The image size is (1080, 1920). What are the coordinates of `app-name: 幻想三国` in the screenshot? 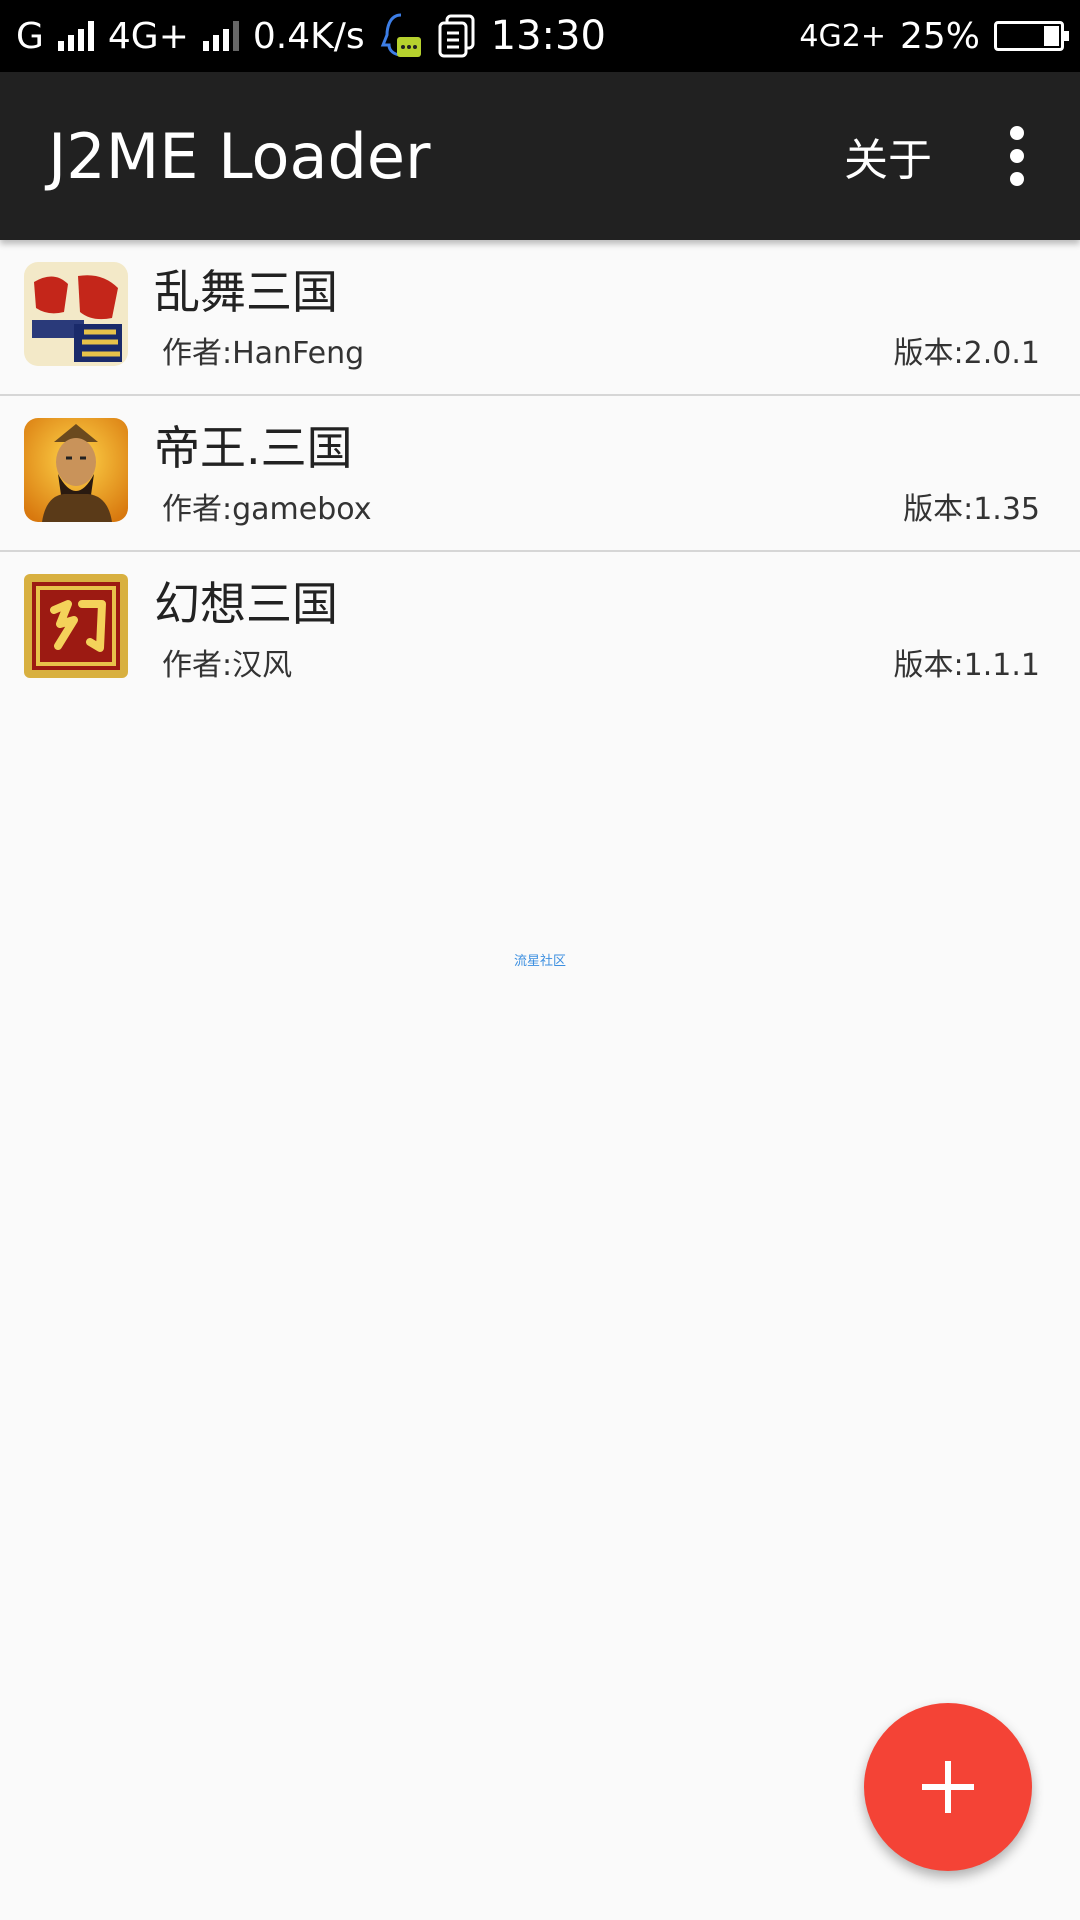 It's located at (246, 604).